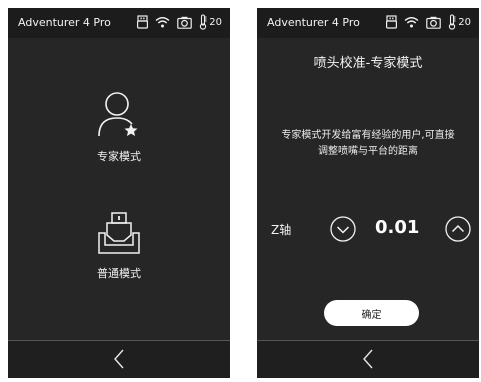  I want to click on z-offset-row: Z轴 0.01, so click(368, 229).